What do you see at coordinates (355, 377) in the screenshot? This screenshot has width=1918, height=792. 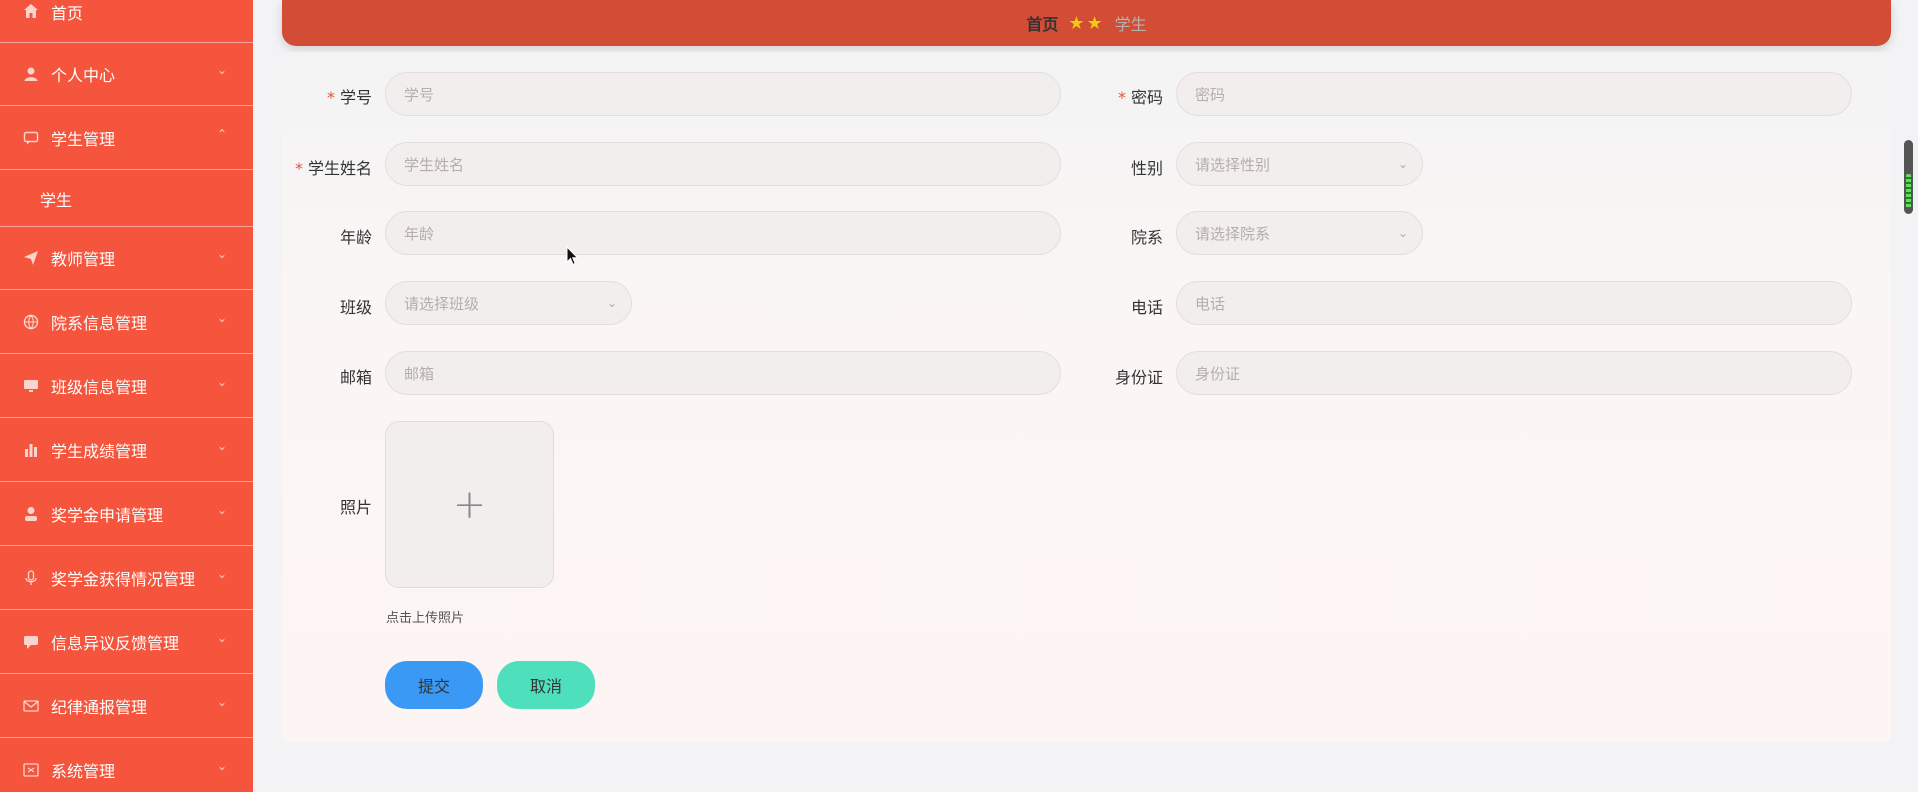 I see `email-label: 邮箱` at bounding box center [355, 377].